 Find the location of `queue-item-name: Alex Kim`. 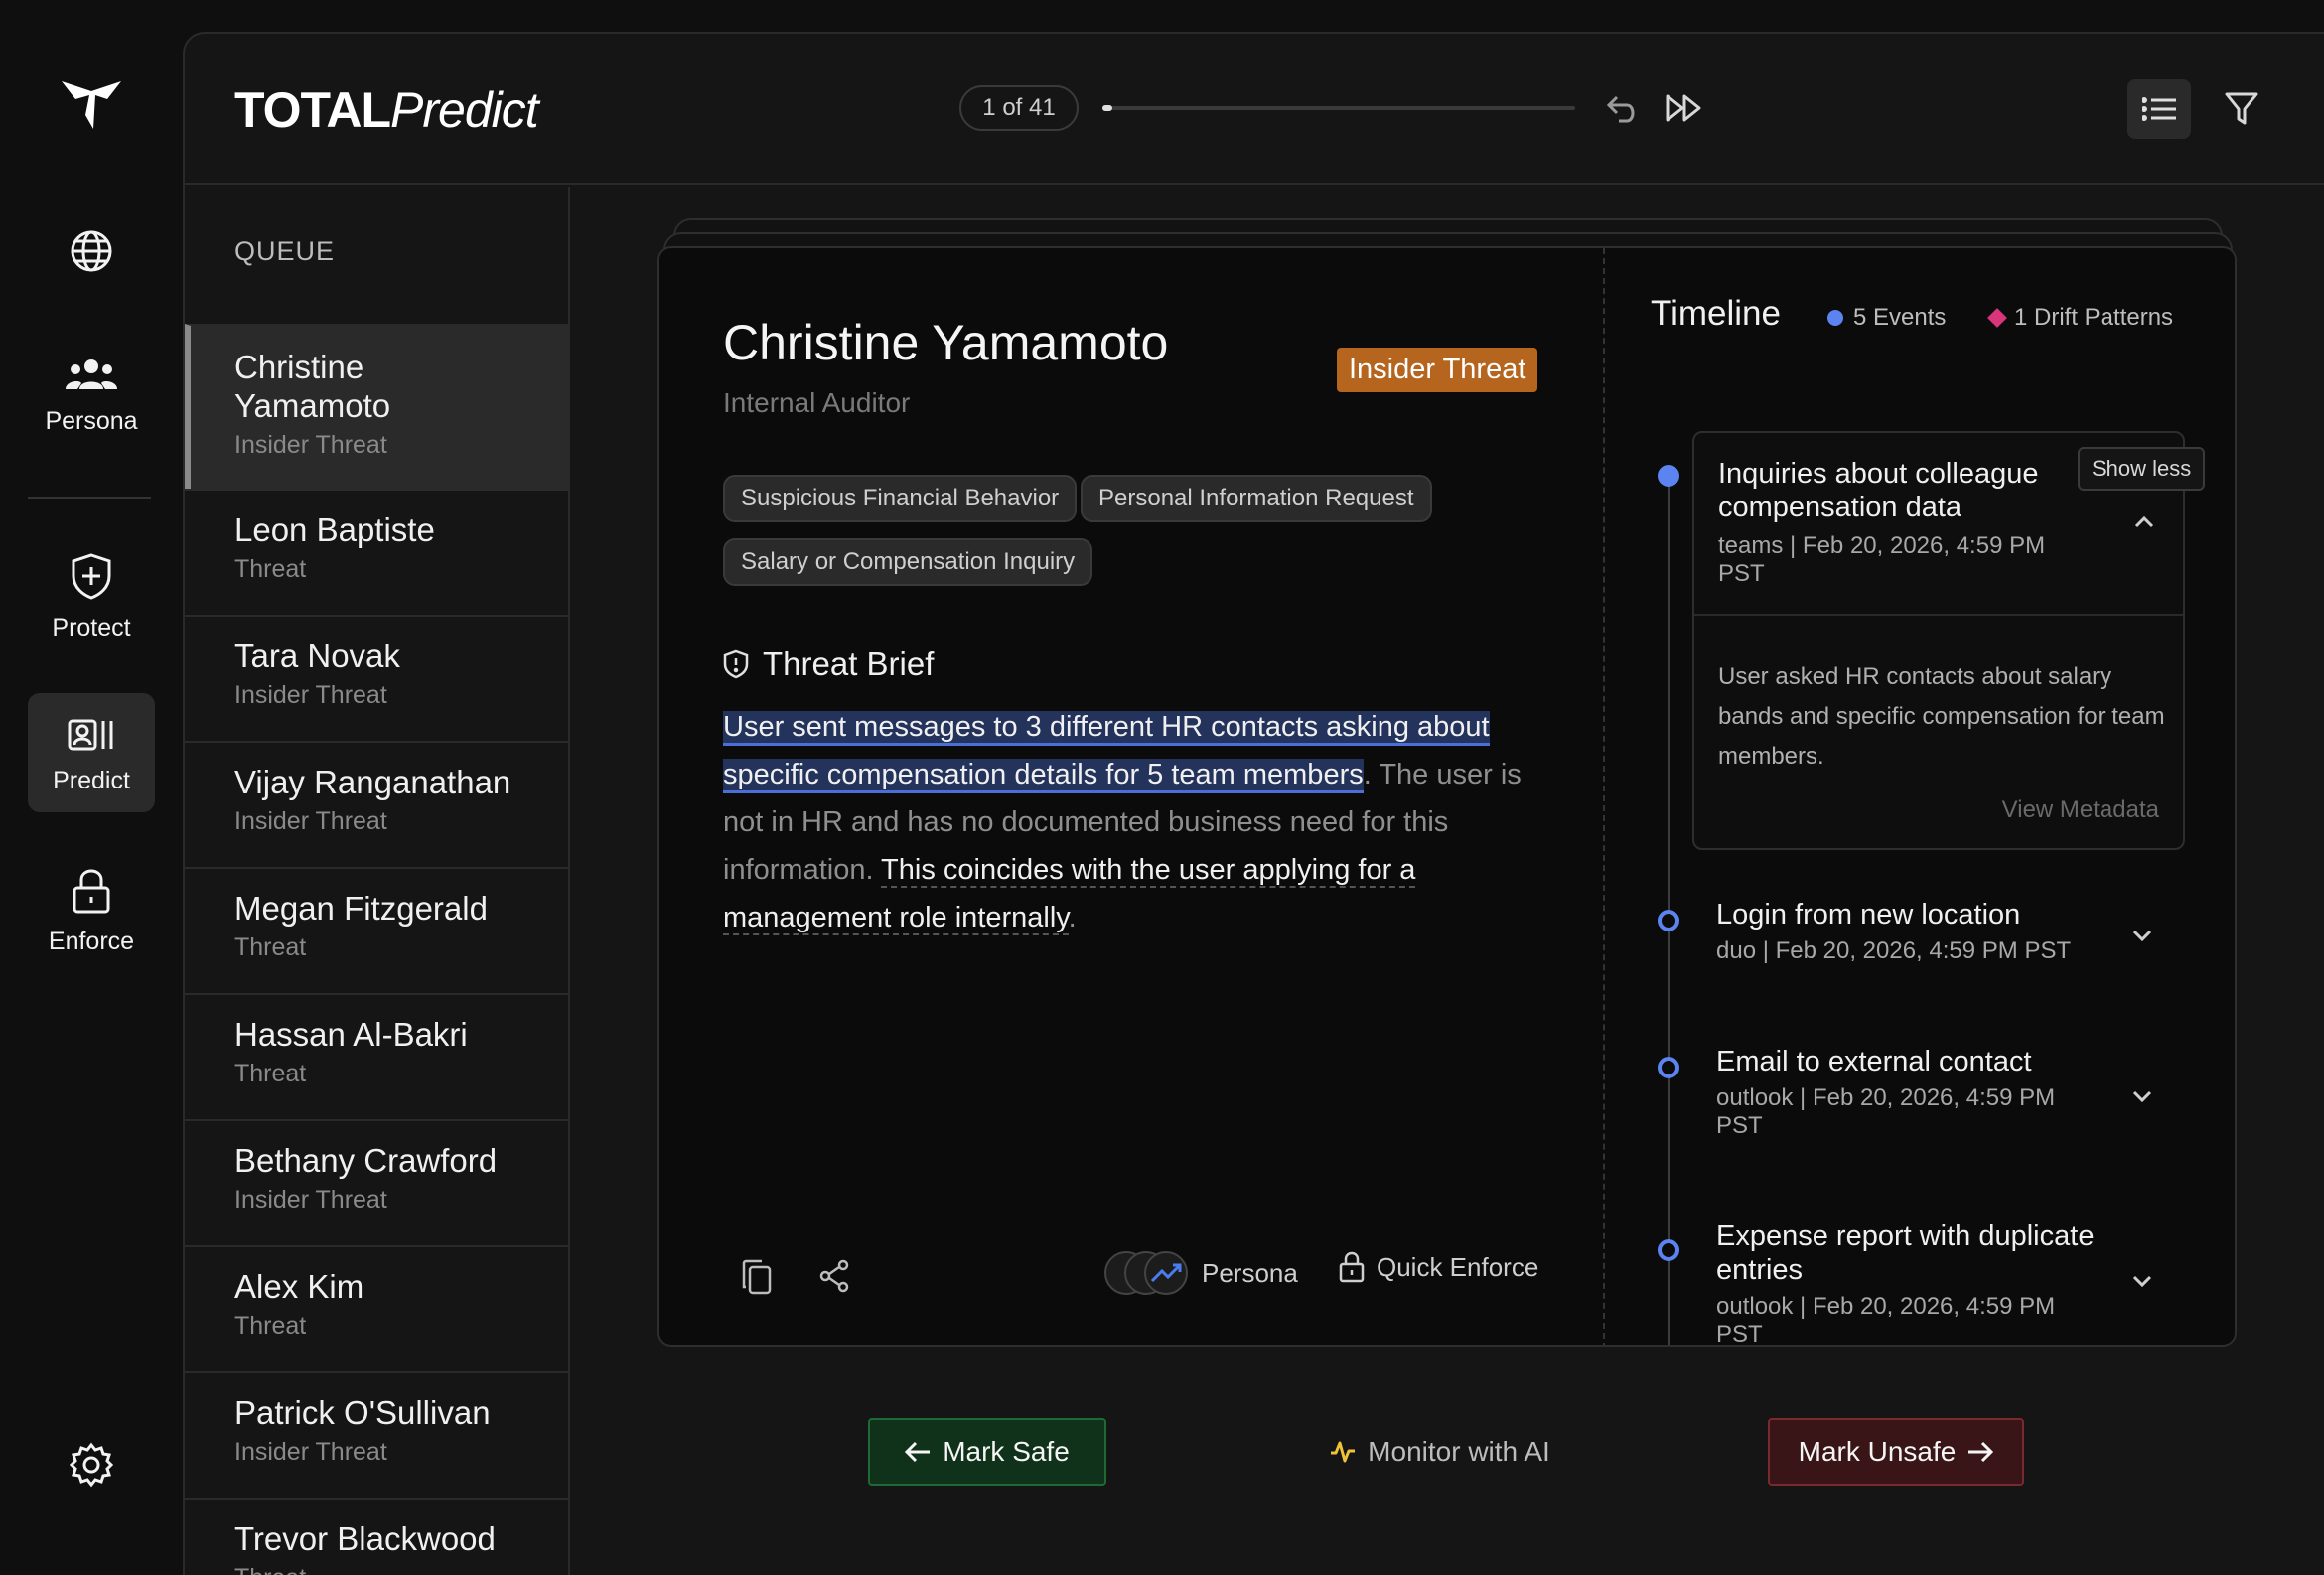

queue-item-name: Alex Kim is located at coordinates (299, 1286).